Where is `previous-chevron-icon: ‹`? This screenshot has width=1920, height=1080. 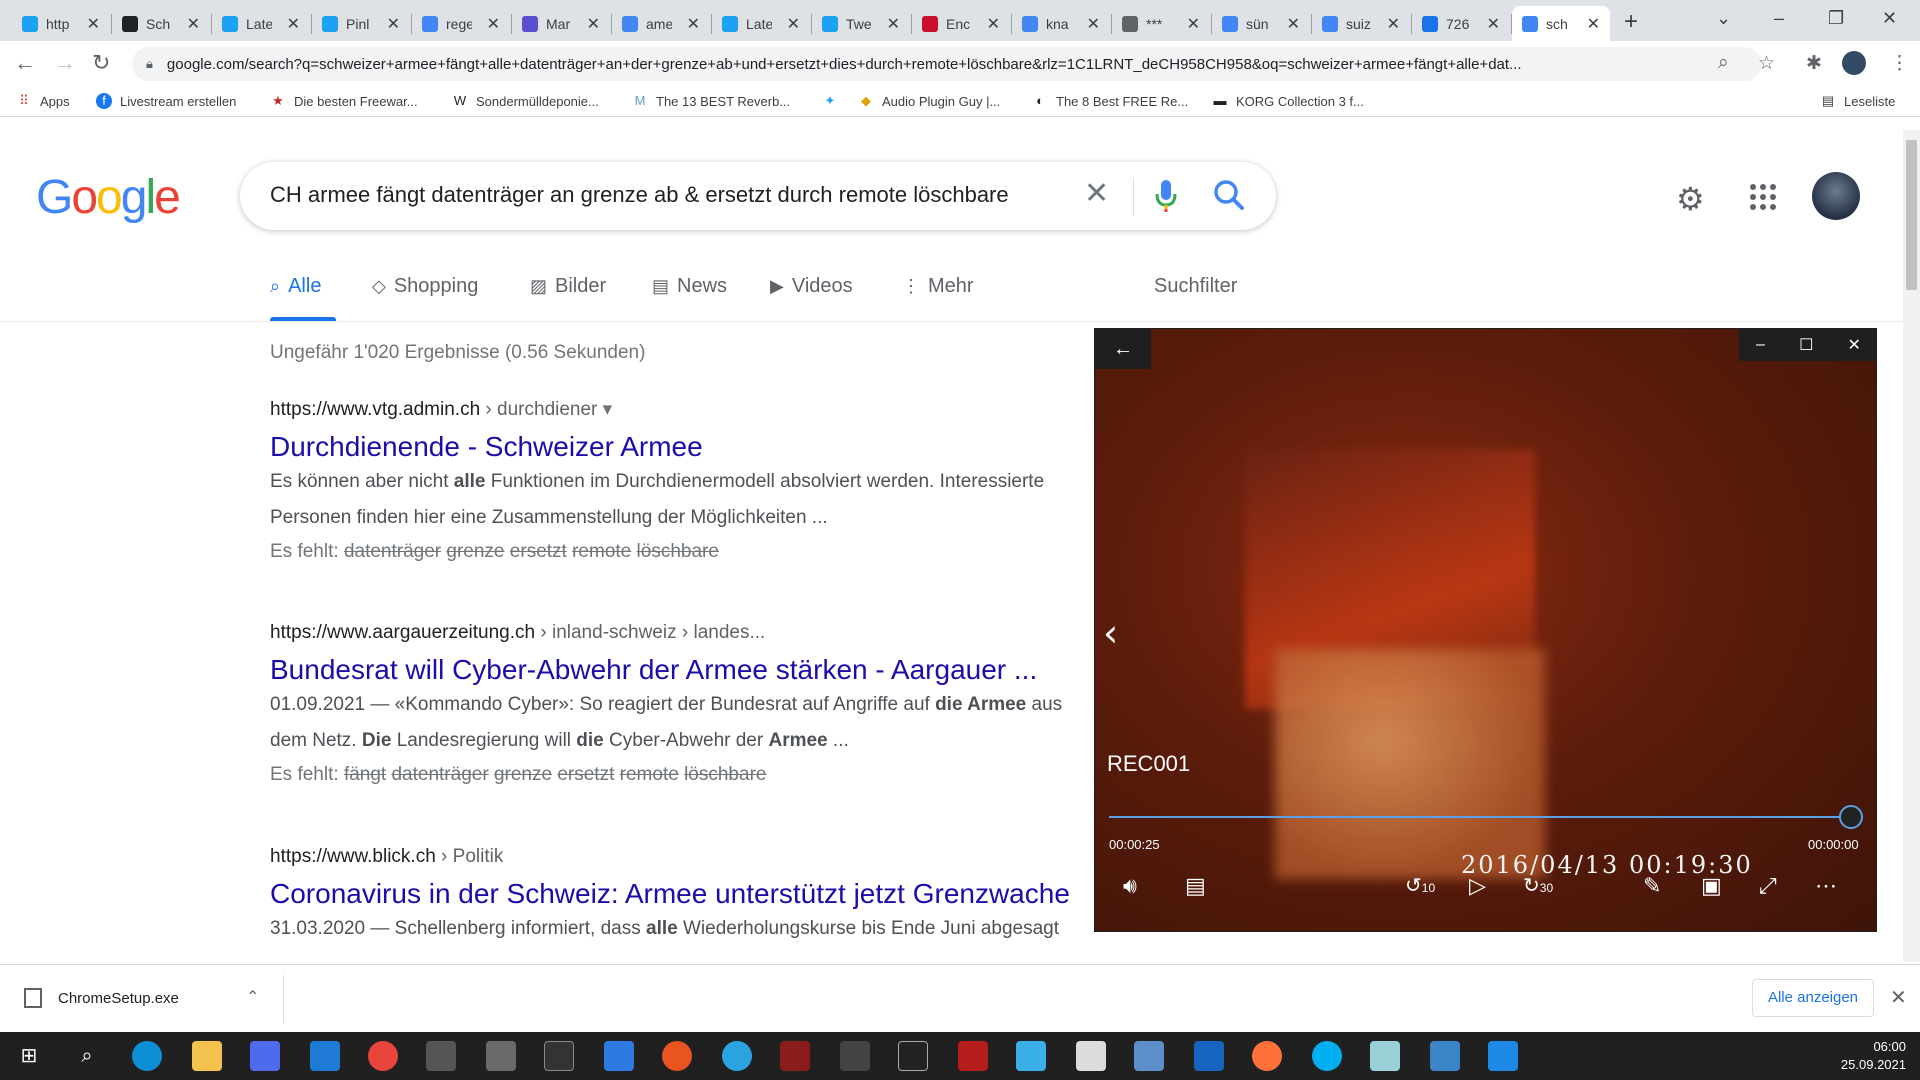 previous-chevron-icon: ‹ is located at coordinates (1110, 633).